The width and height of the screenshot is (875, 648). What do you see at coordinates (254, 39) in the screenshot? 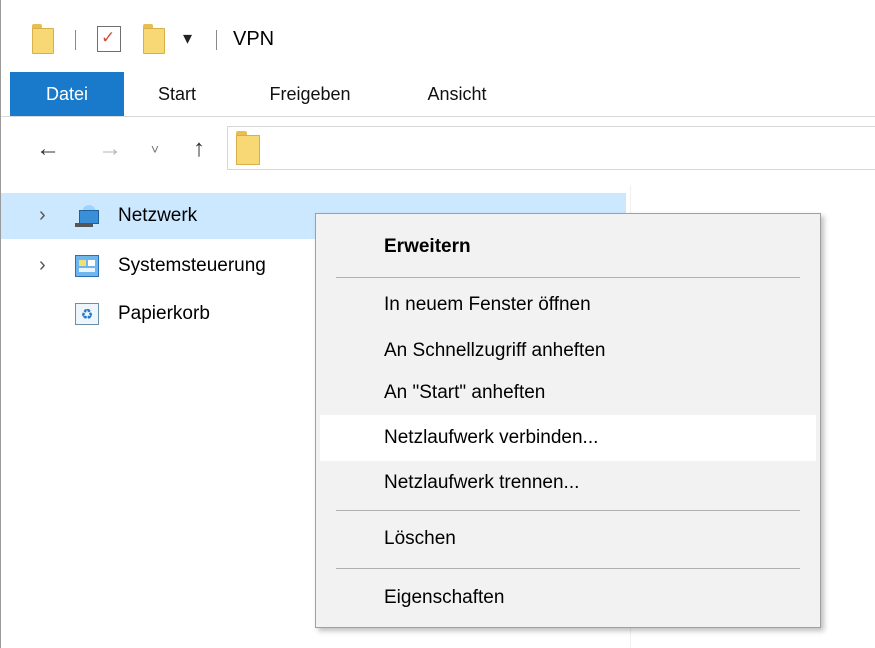
I see `window-title: VPN` at bounding box center [254, 39].